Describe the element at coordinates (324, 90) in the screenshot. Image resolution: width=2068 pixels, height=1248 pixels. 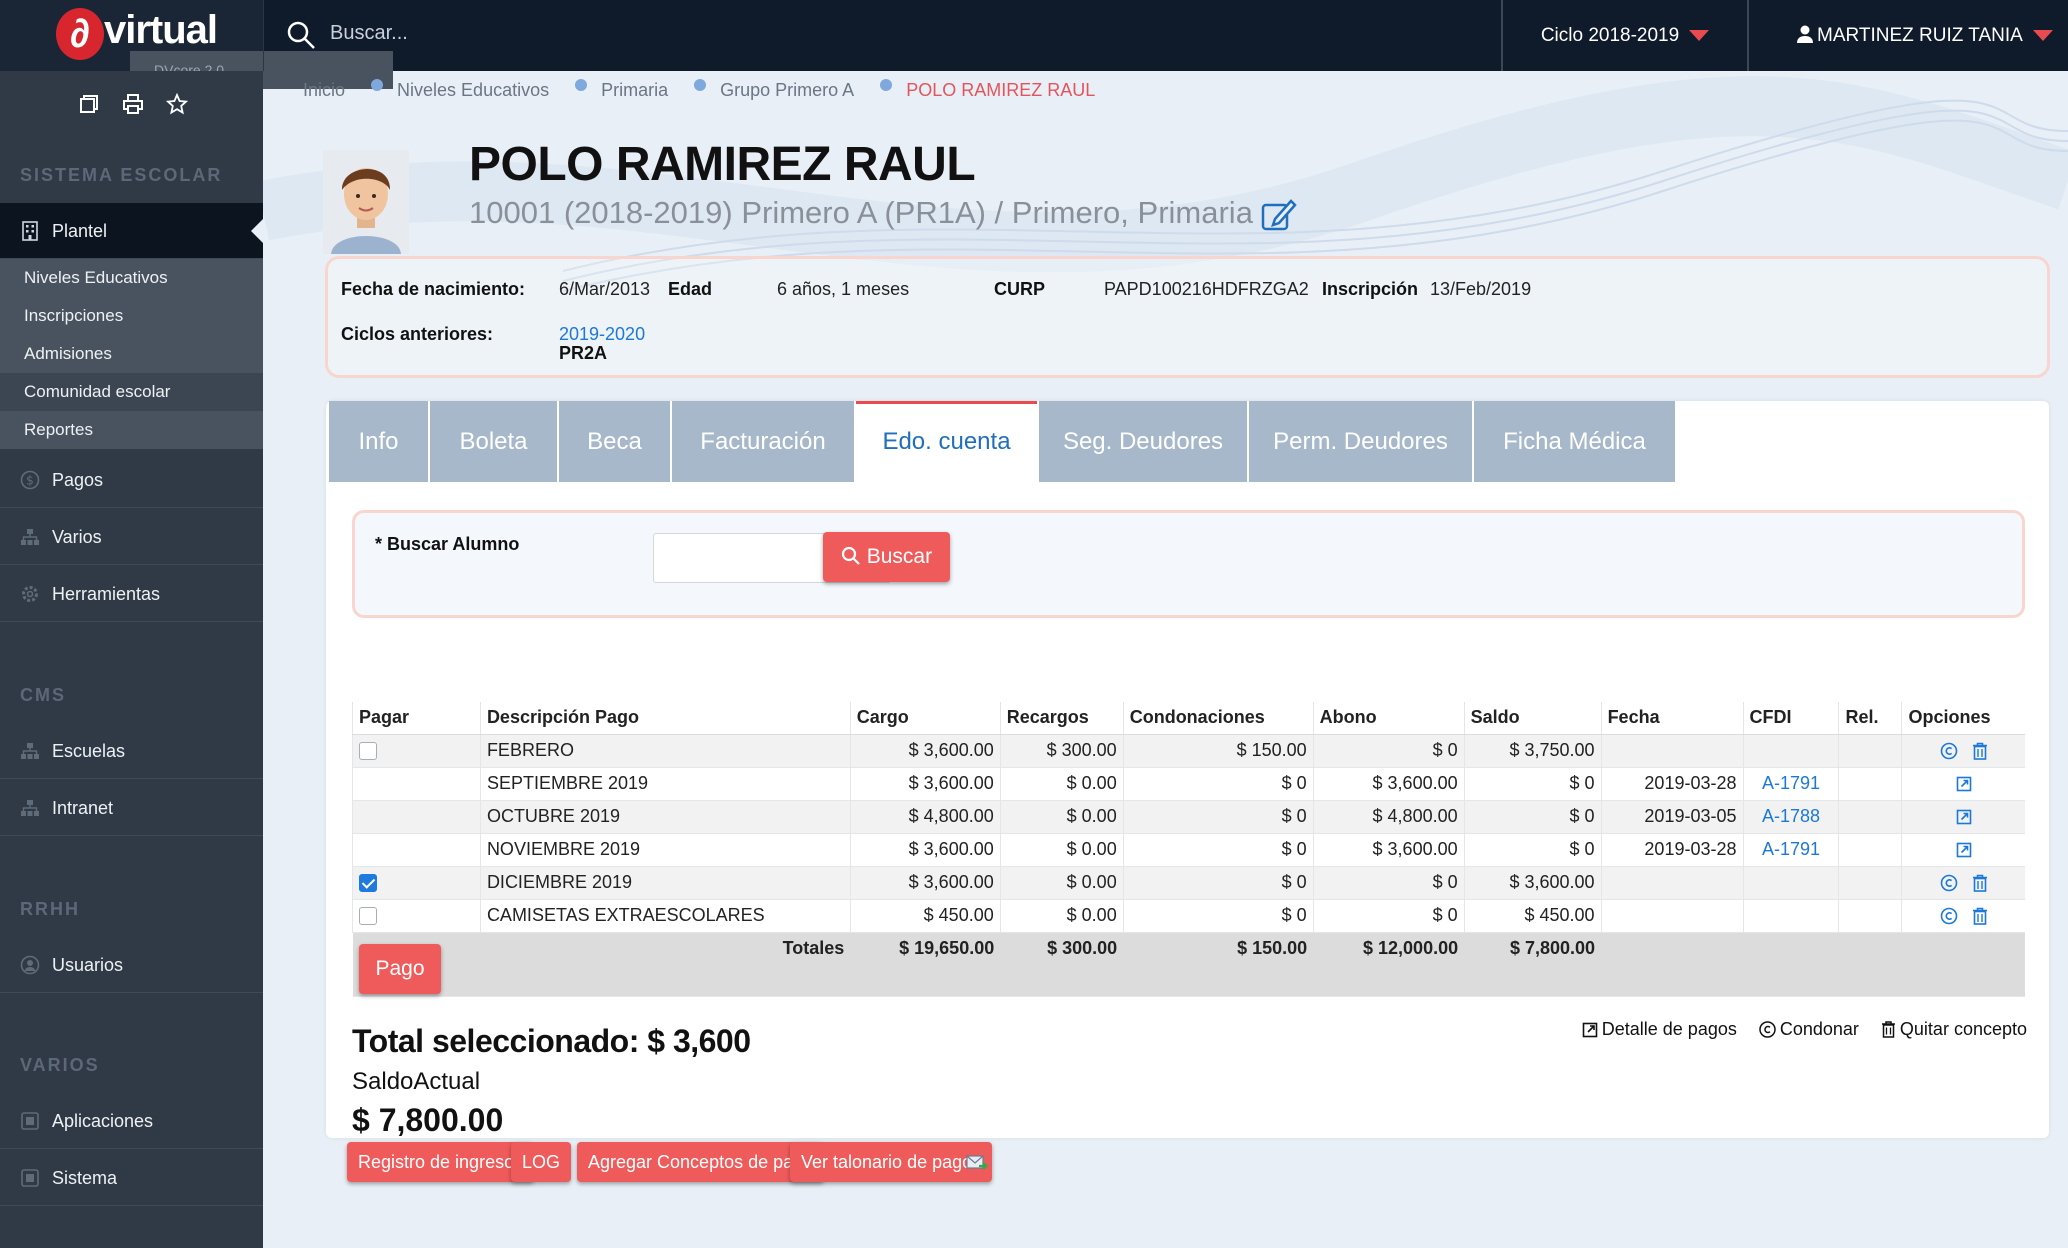
I see `breadcrumb-item: Inicio` at that location.